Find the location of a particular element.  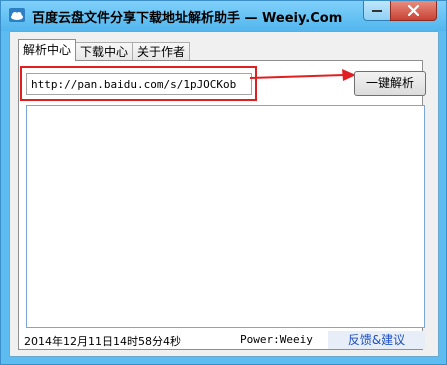

arrow-annotation-icon is located at coordinates (303, 75).